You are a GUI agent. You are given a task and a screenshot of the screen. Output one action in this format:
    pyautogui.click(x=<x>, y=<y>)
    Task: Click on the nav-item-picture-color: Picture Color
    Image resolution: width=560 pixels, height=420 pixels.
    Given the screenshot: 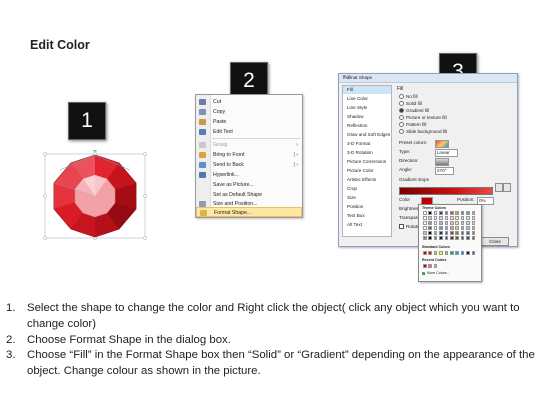 What is the action you would take?
    pyautogui.click(x=367, y=171)
    